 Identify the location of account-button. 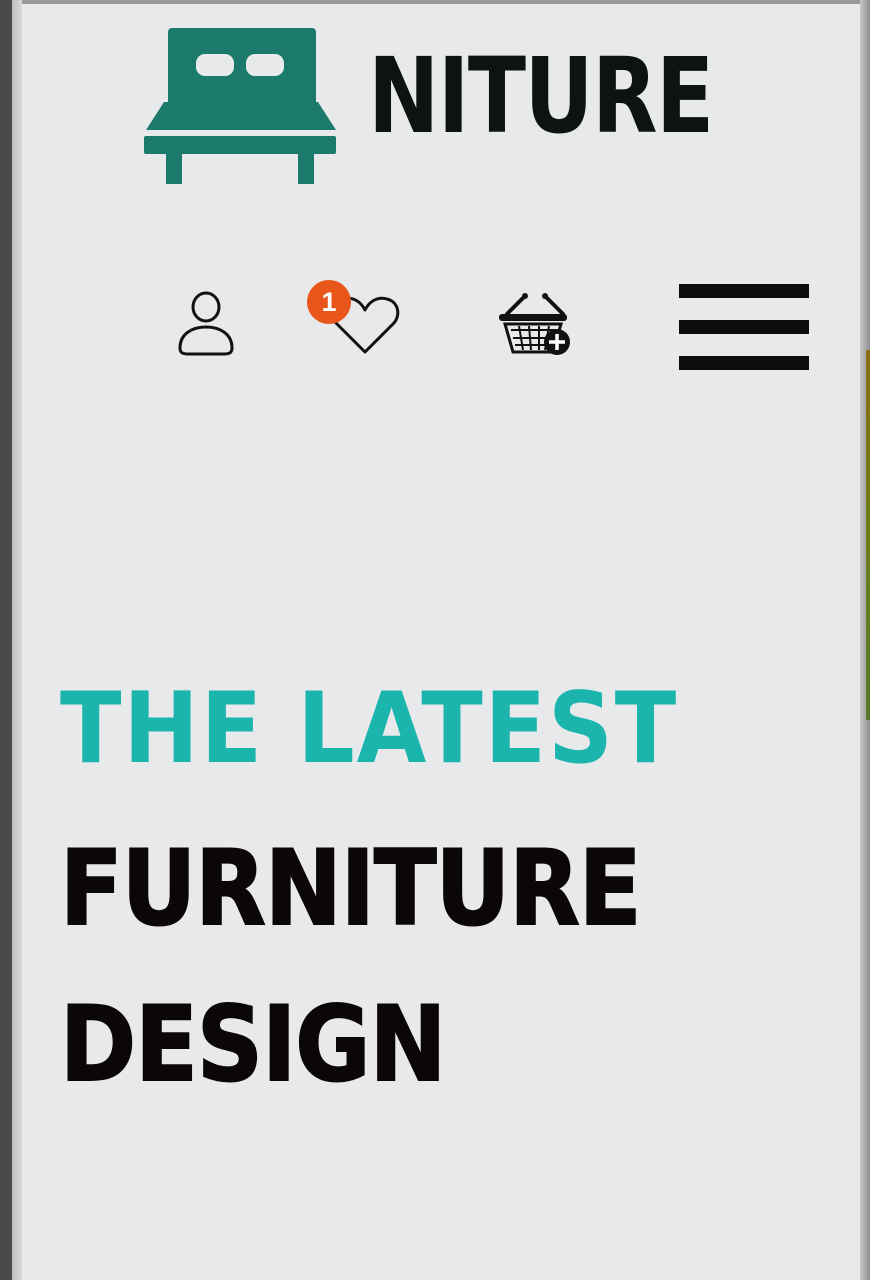
(206, 323).